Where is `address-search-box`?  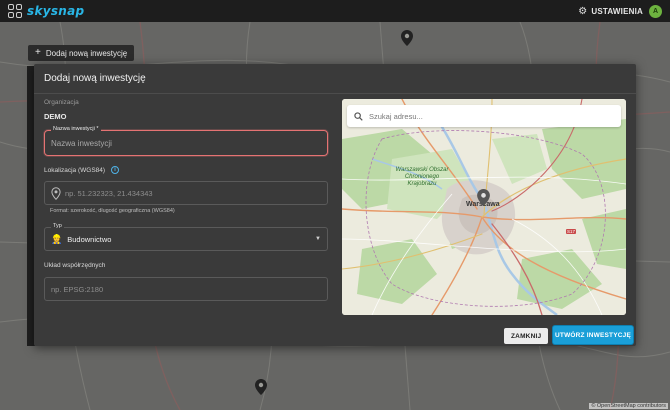
address-search-box is located at coordinates (484, 116).